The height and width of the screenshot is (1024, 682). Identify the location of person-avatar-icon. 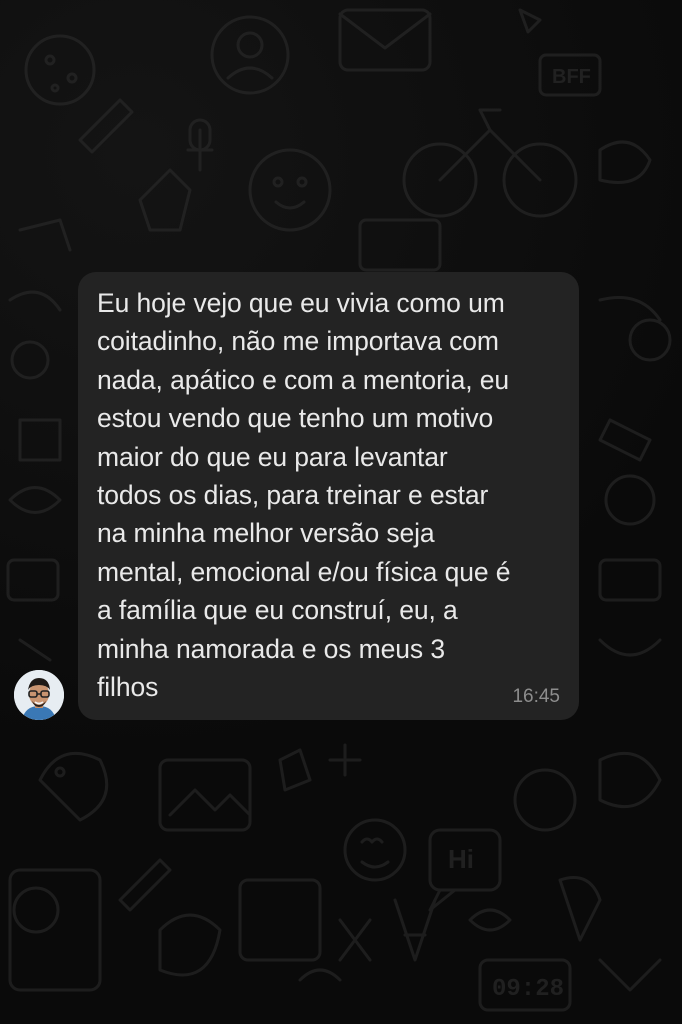
(39, 695).